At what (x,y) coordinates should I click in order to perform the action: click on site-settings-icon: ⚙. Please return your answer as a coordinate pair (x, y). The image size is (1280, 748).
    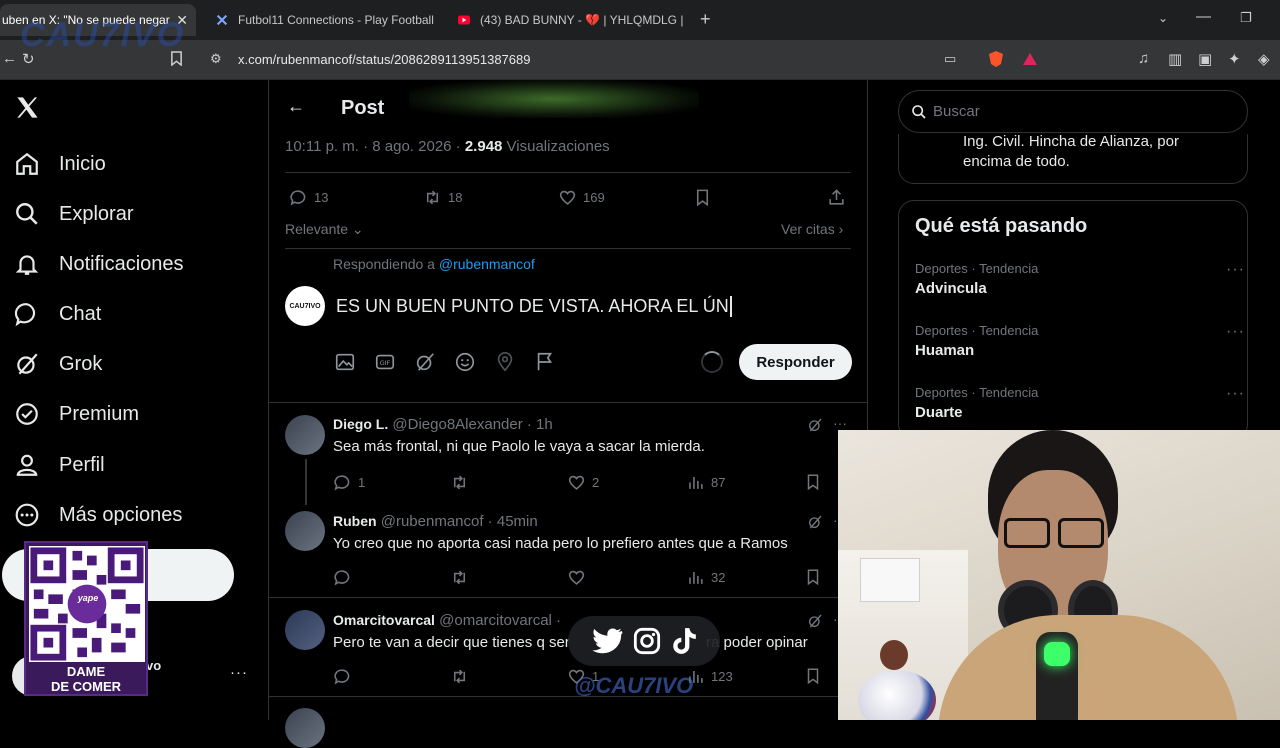
    Looking at the image, I should click on (216, 59).